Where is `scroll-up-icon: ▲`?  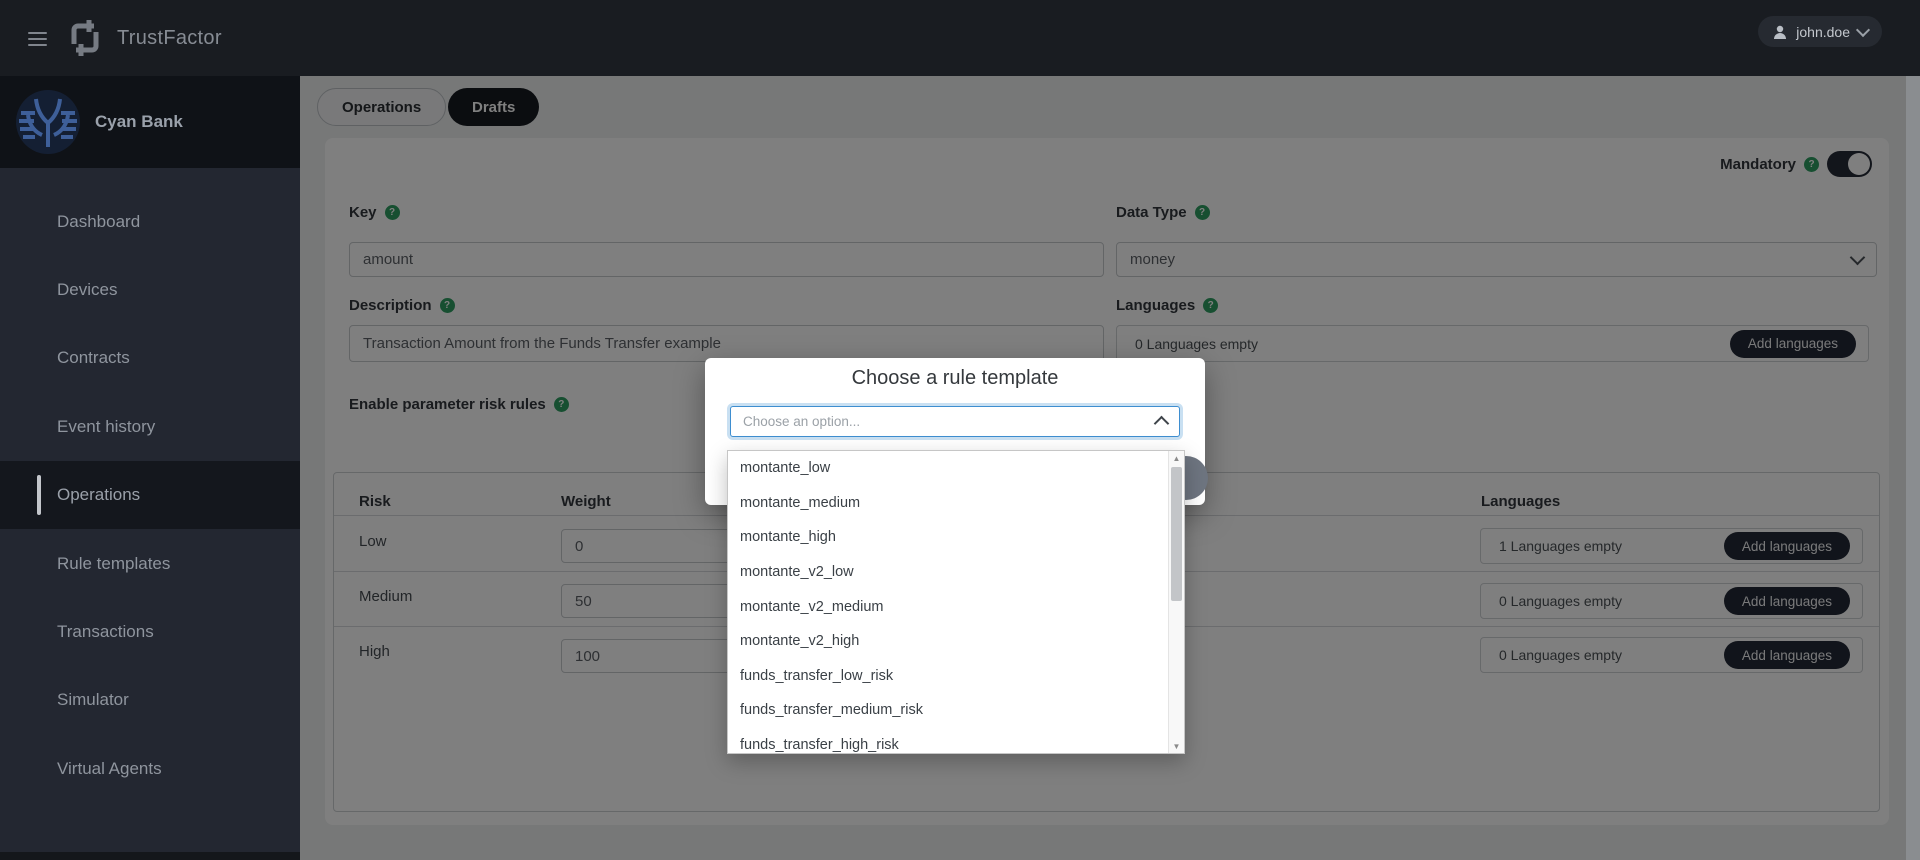 scroll-up-icon: ▲ is located at coordinates (1176, 458).